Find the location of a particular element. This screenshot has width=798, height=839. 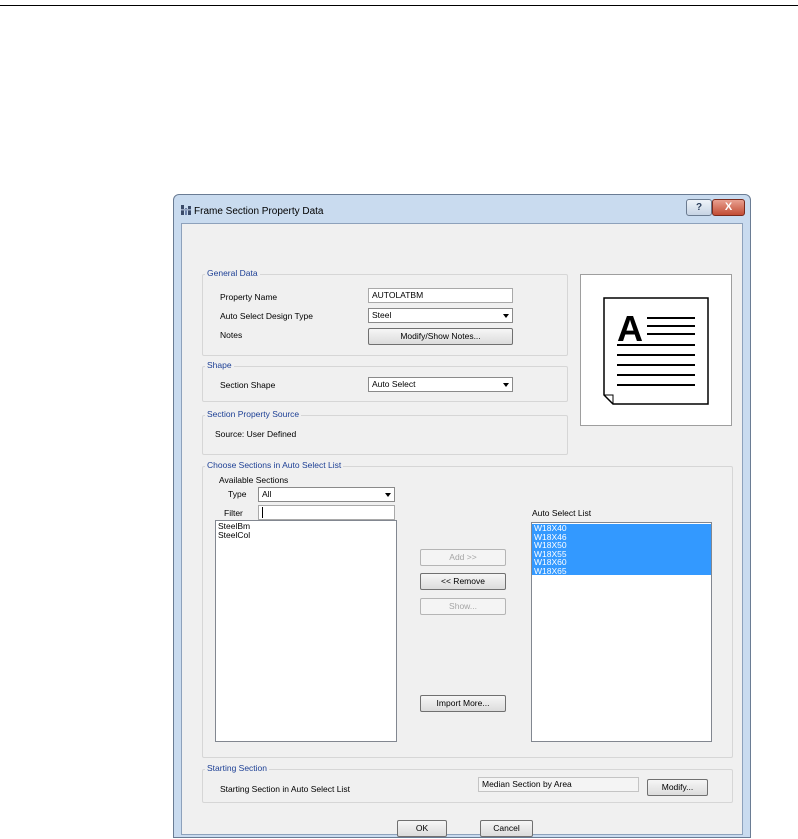

starting-section-label: Starting Section is located at coordinates (237, 768).